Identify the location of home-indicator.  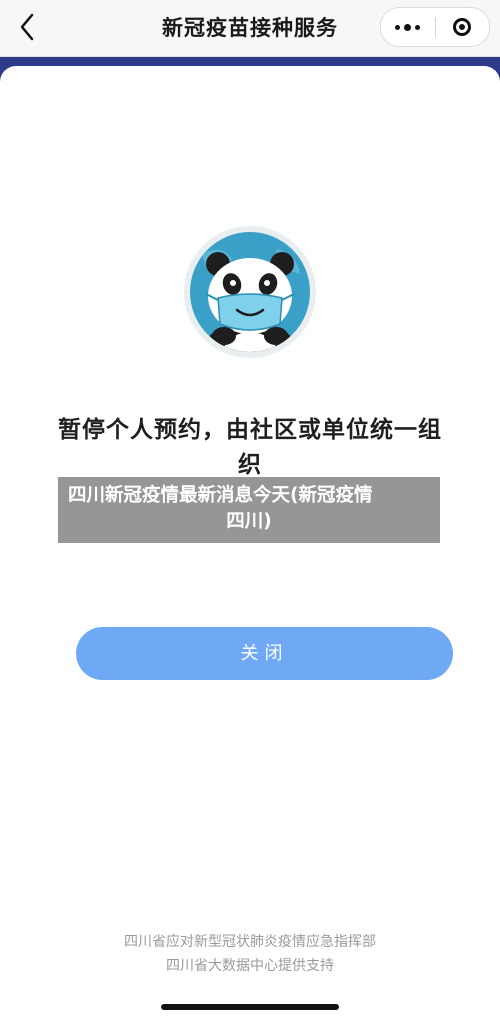
(250, 1007).